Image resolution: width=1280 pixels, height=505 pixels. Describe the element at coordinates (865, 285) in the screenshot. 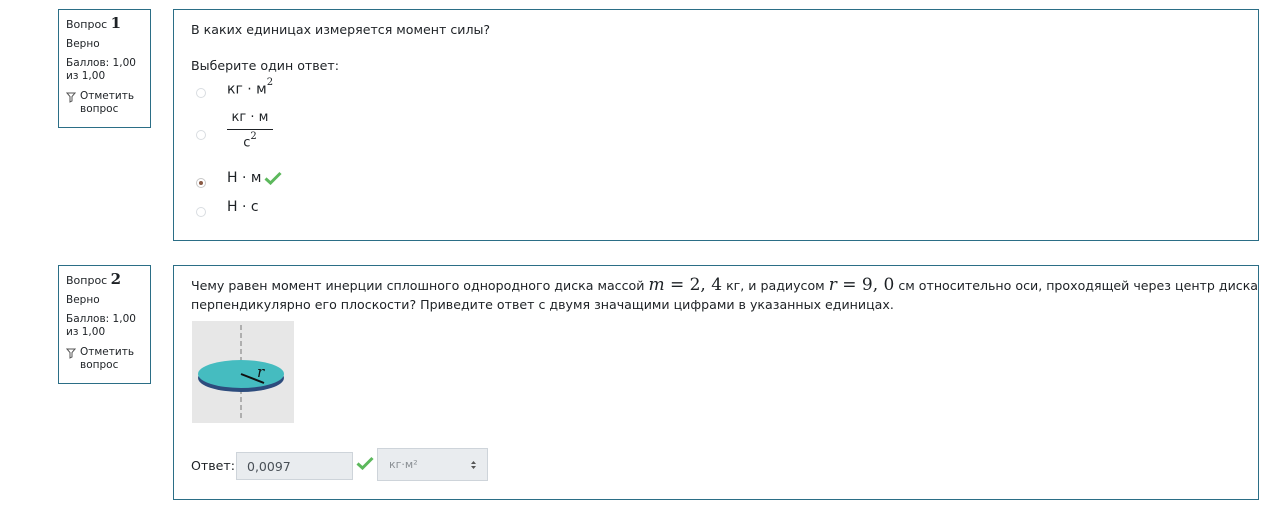

I see `math-eq-r: = 9, 0` at that location.